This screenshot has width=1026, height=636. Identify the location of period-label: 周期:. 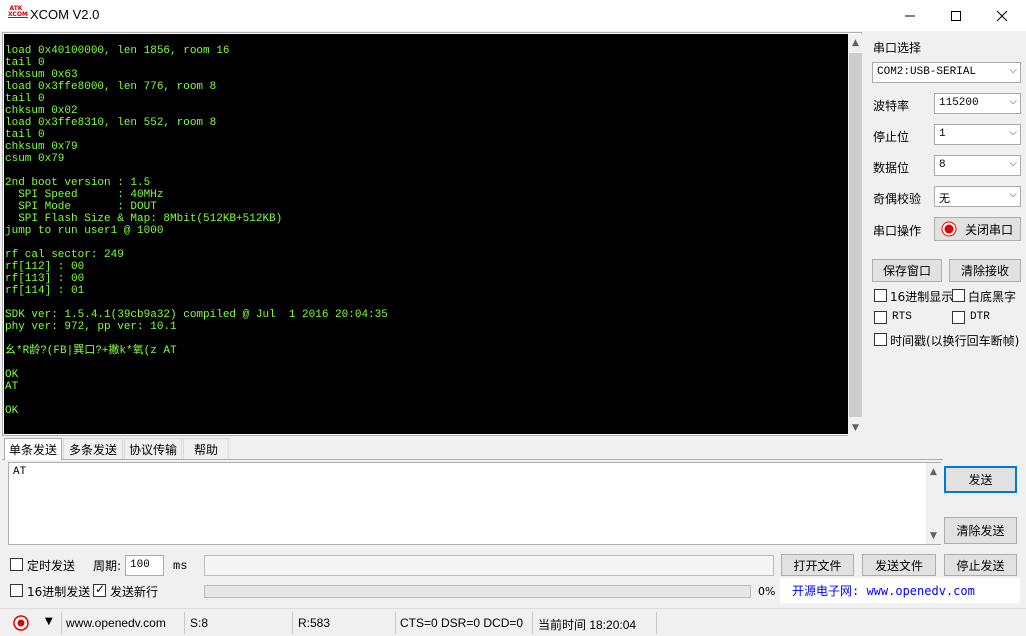
(107, 566).